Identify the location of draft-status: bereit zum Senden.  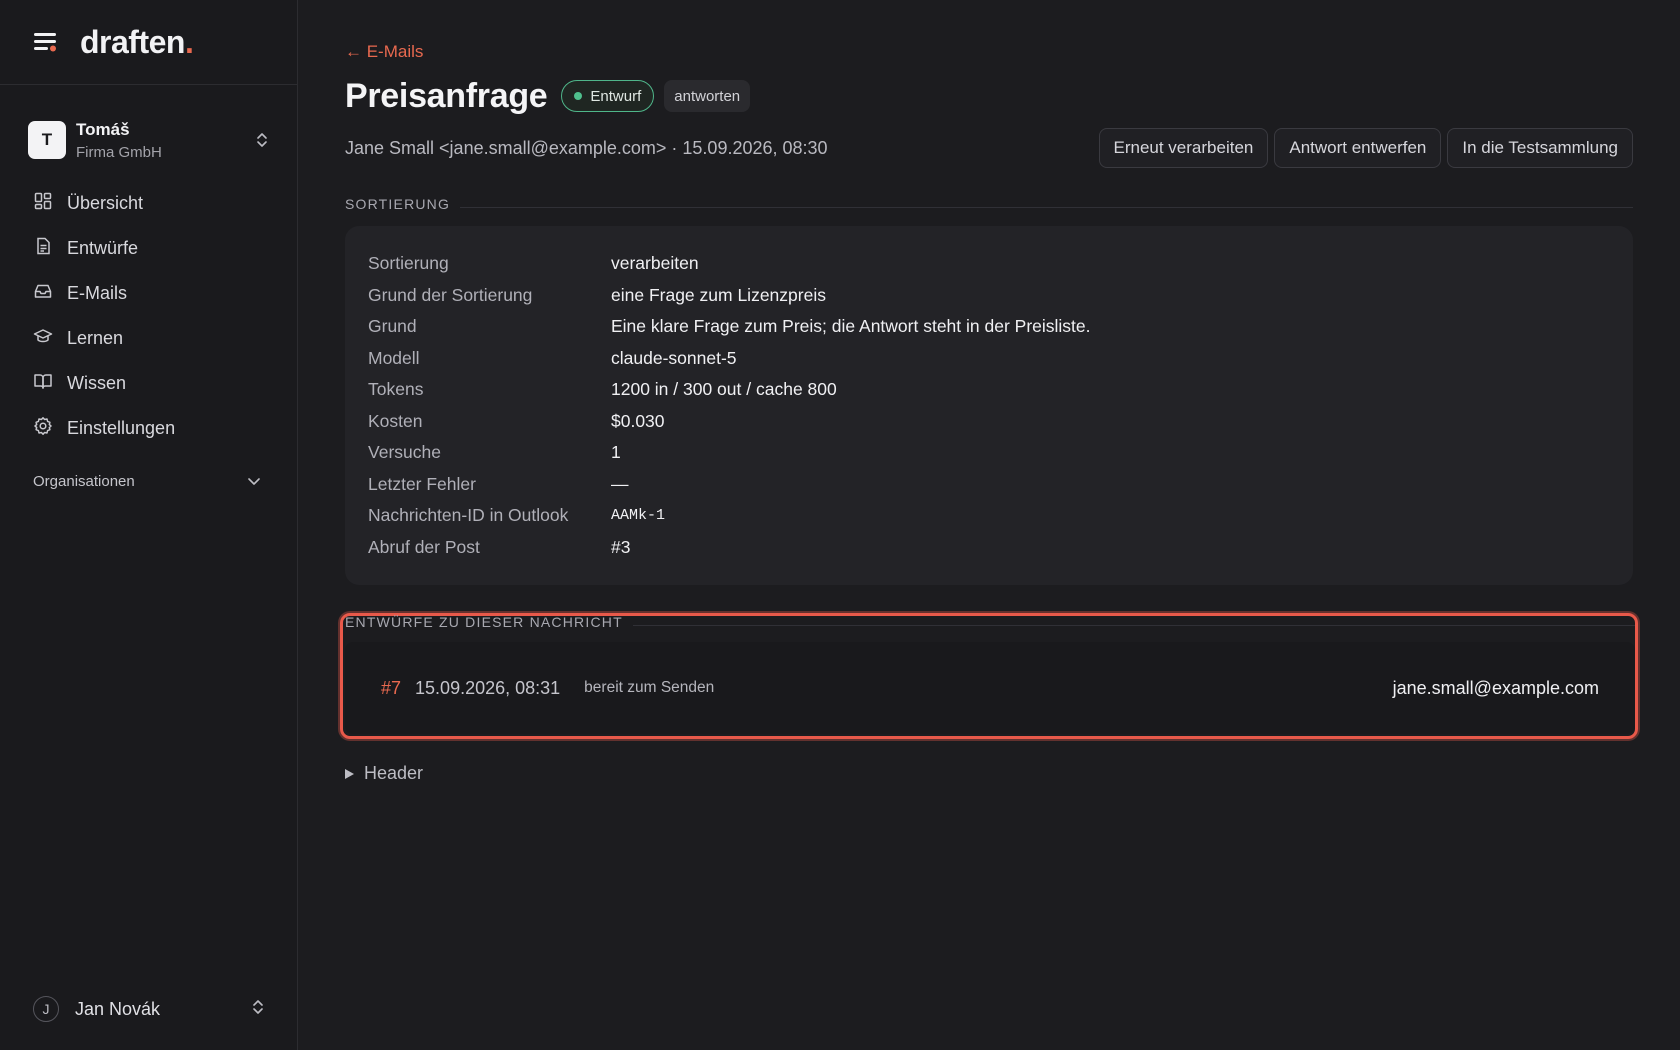
(649, 687).